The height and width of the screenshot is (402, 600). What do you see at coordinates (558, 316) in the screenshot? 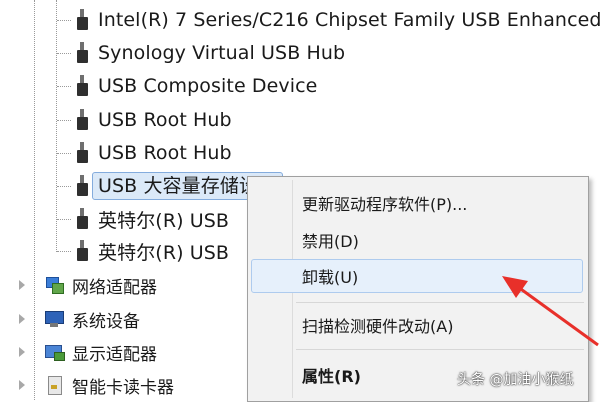
I see `arrow-shaft` at bounding box center [558, 316].